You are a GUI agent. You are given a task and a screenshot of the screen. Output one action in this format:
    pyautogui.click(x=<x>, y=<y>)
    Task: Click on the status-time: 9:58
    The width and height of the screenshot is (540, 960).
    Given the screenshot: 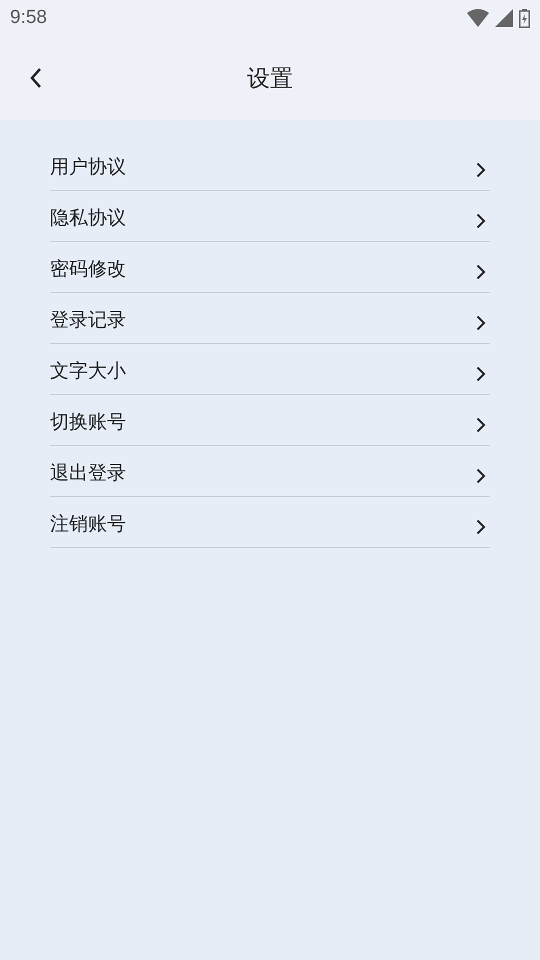 What is the action you would take?
    pyautogui.click(x=28, y=18)
    